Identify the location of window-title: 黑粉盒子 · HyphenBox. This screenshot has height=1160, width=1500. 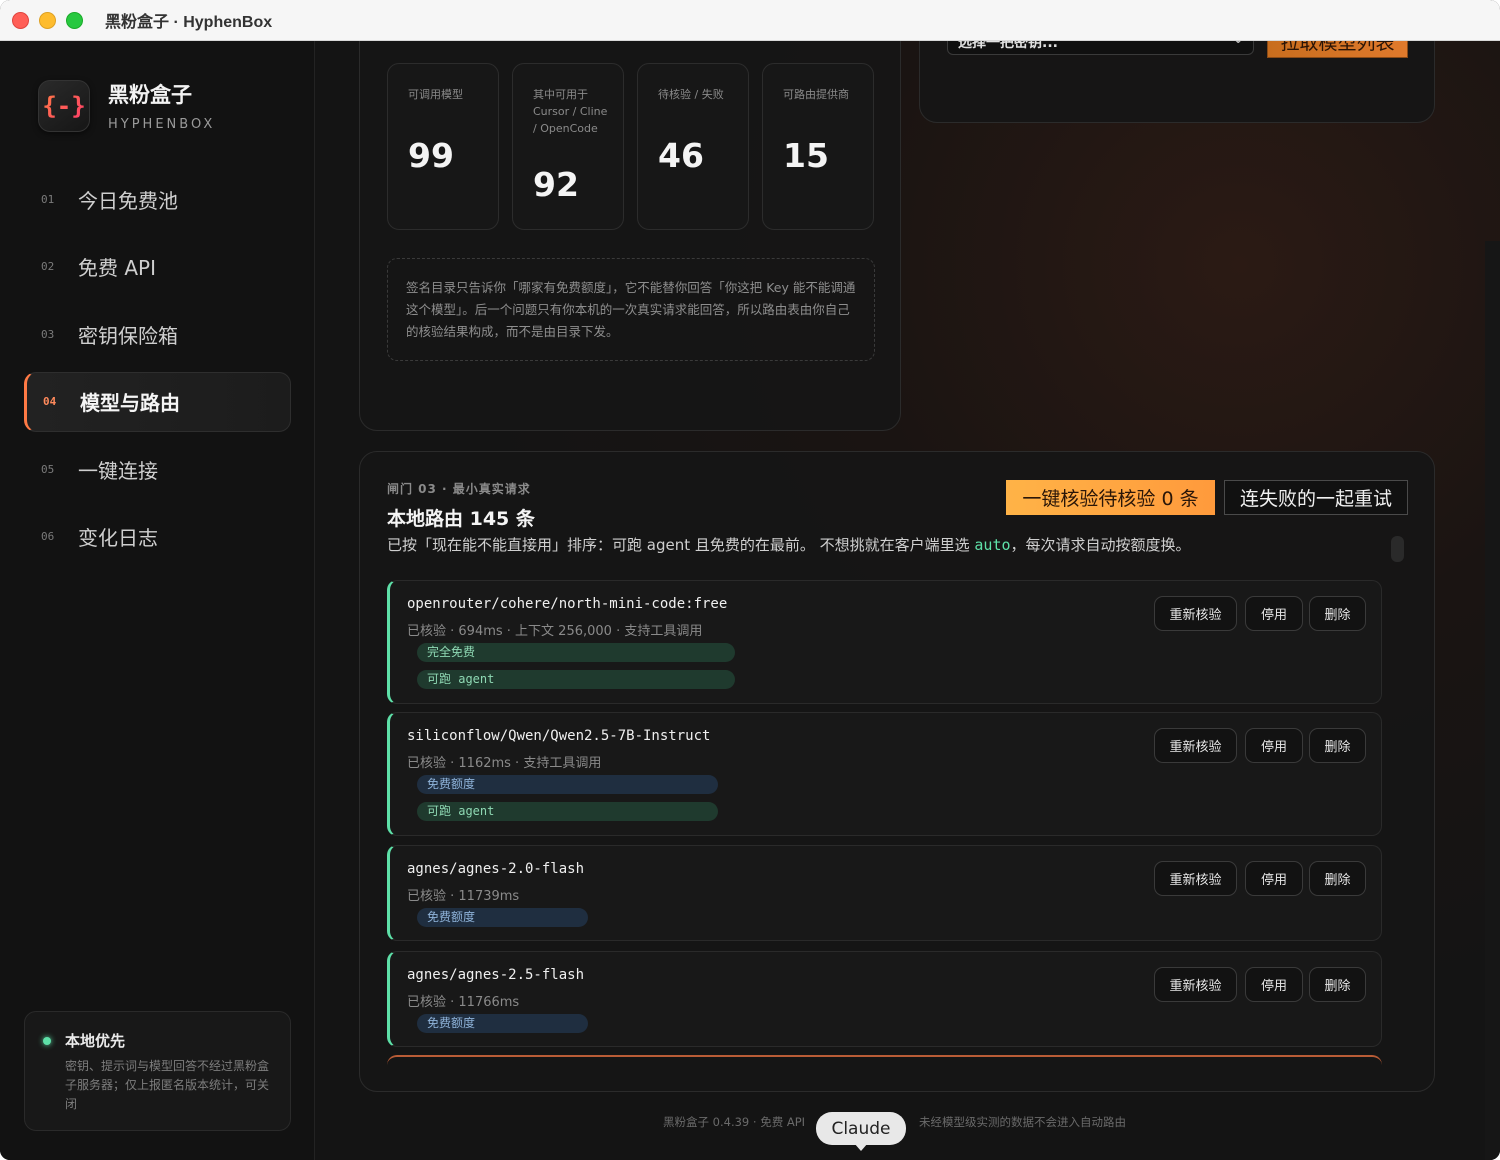
(189, 22).